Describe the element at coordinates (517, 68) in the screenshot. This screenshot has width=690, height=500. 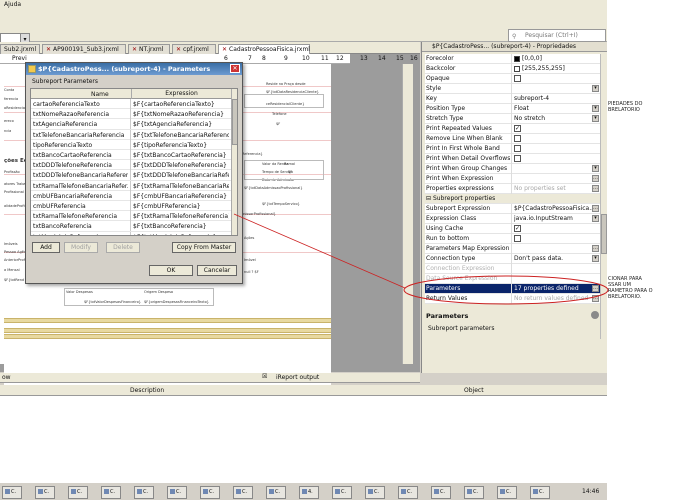
I see `color-swatch` at that location.